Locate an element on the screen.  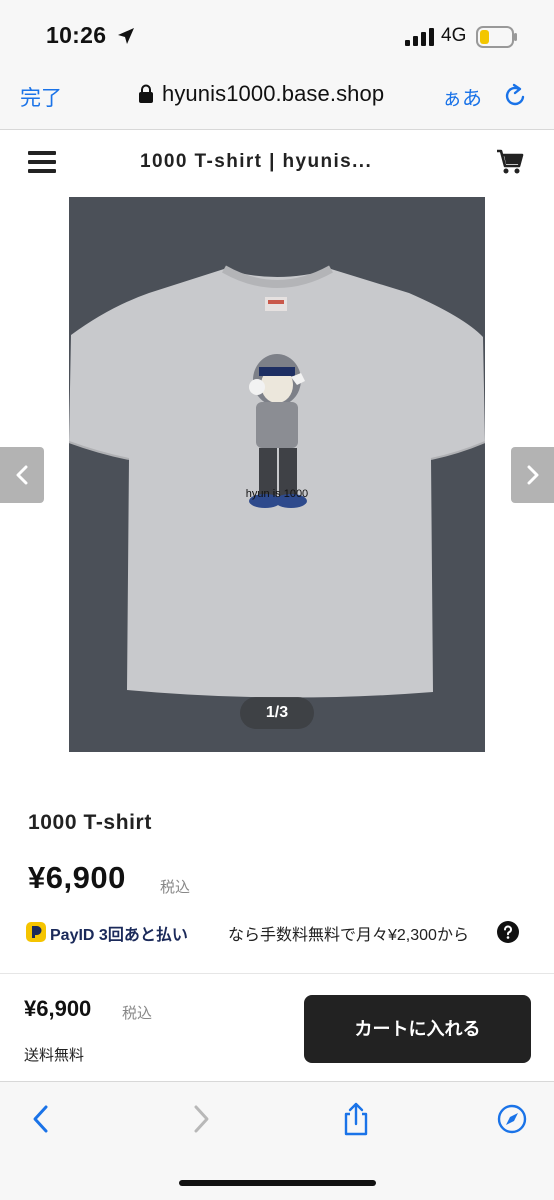
payid-logo-icon is located at coordinates (36, 932).